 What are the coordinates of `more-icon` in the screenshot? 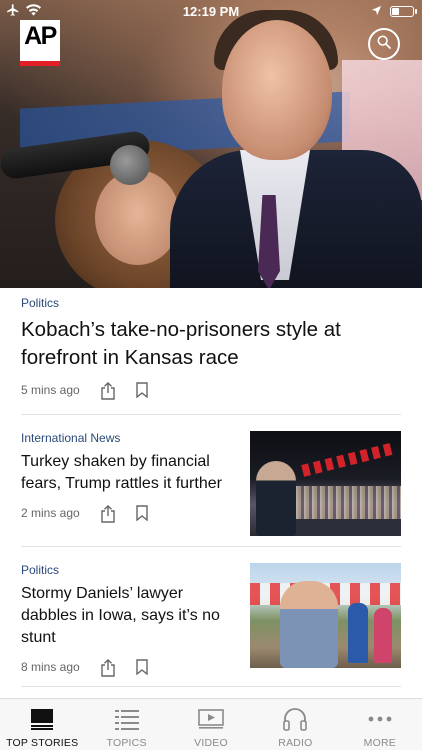 It's located at (380, 719).